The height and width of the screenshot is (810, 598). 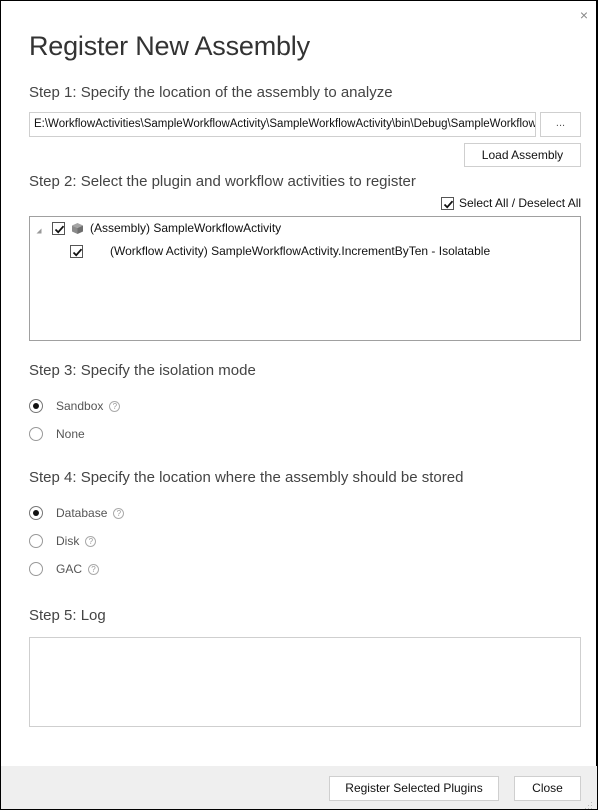 What do you see at coordinates (68, 541) in the screenshot?
I see `radio-label: Disk` at bounding box center [68, 541].